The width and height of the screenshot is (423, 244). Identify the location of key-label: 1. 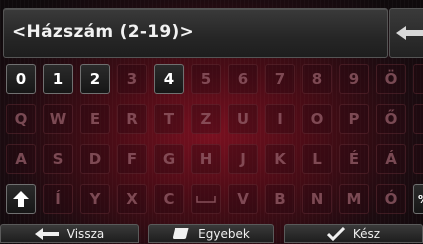
(58, 79).